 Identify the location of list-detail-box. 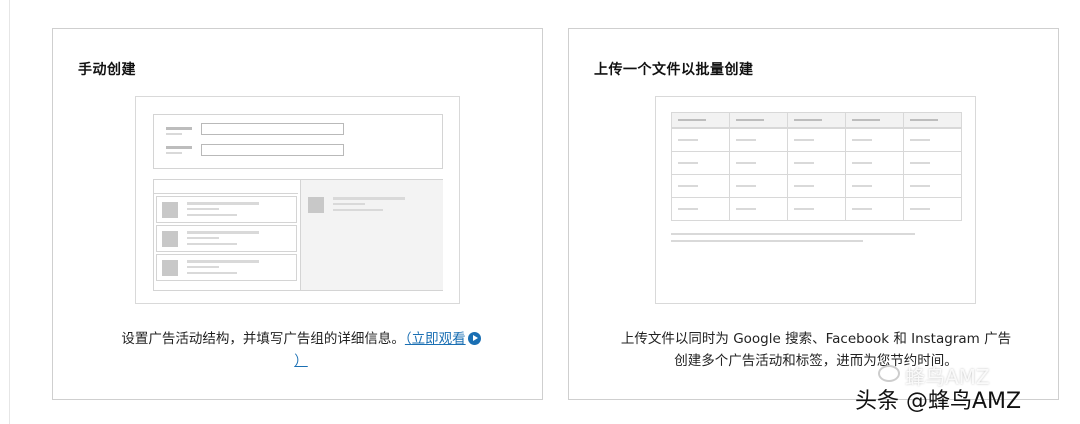
(298, 235).